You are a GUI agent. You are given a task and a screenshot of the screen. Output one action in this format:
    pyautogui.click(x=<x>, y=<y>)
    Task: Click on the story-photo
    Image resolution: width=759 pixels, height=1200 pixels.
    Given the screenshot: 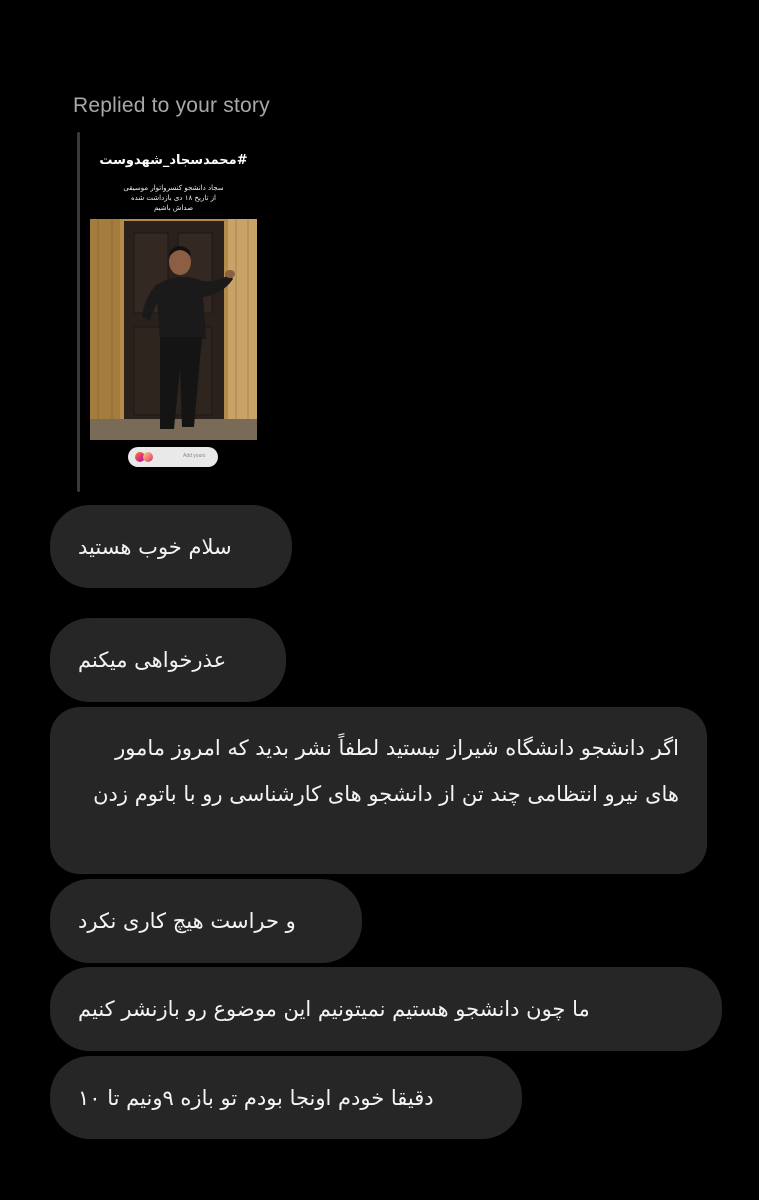 What is the action you would take?
    pyautogui.click(x=173, y=329)
    